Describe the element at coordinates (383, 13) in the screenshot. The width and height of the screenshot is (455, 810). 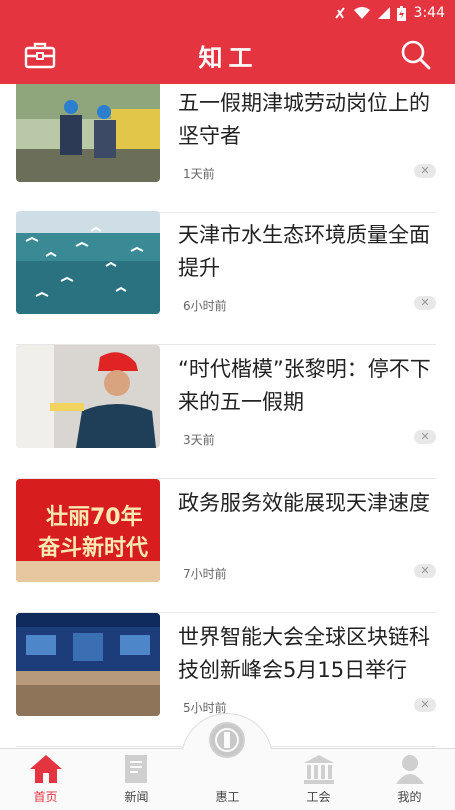
I see `cell-signal-icon` at that location.